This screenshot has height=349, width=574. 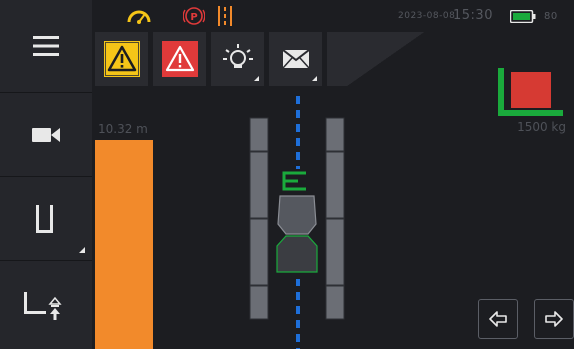 What do you see at coordinates (473, 15) in the screenshot?
I see `clock-text: 15:30` at bounding box center [473, 15].